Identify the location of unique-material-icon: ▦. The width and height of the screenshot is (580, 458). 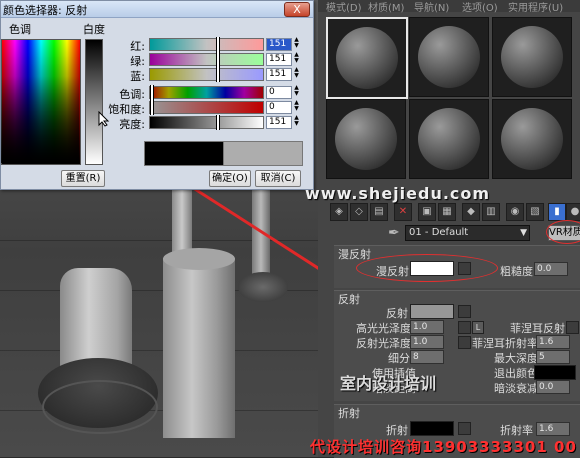
(447, 212).